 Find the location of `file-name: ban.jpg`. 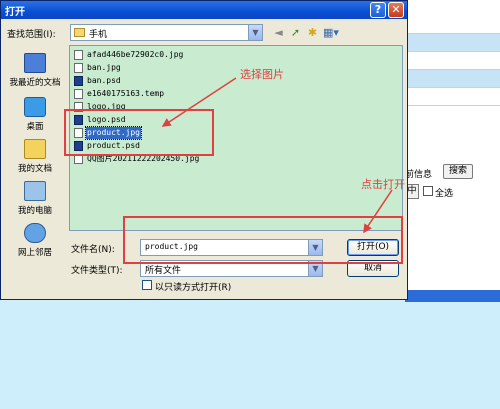

file-name: ban.jpg is located at coordinates (104, 67).